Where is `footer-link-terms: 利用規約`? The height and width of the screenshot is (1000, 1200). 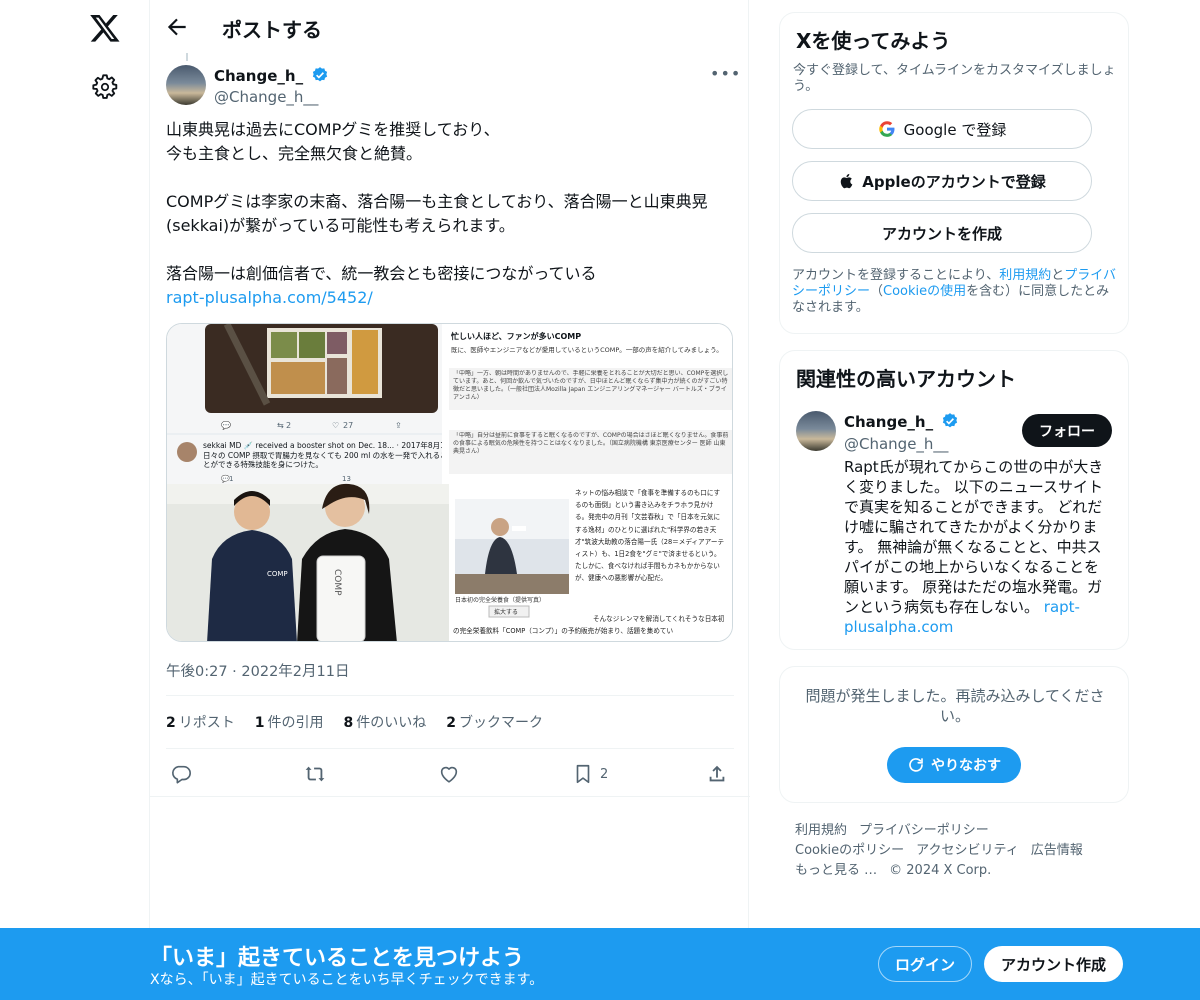 footer-link-terms: 利用規約 is located at coordinates (821, 830).